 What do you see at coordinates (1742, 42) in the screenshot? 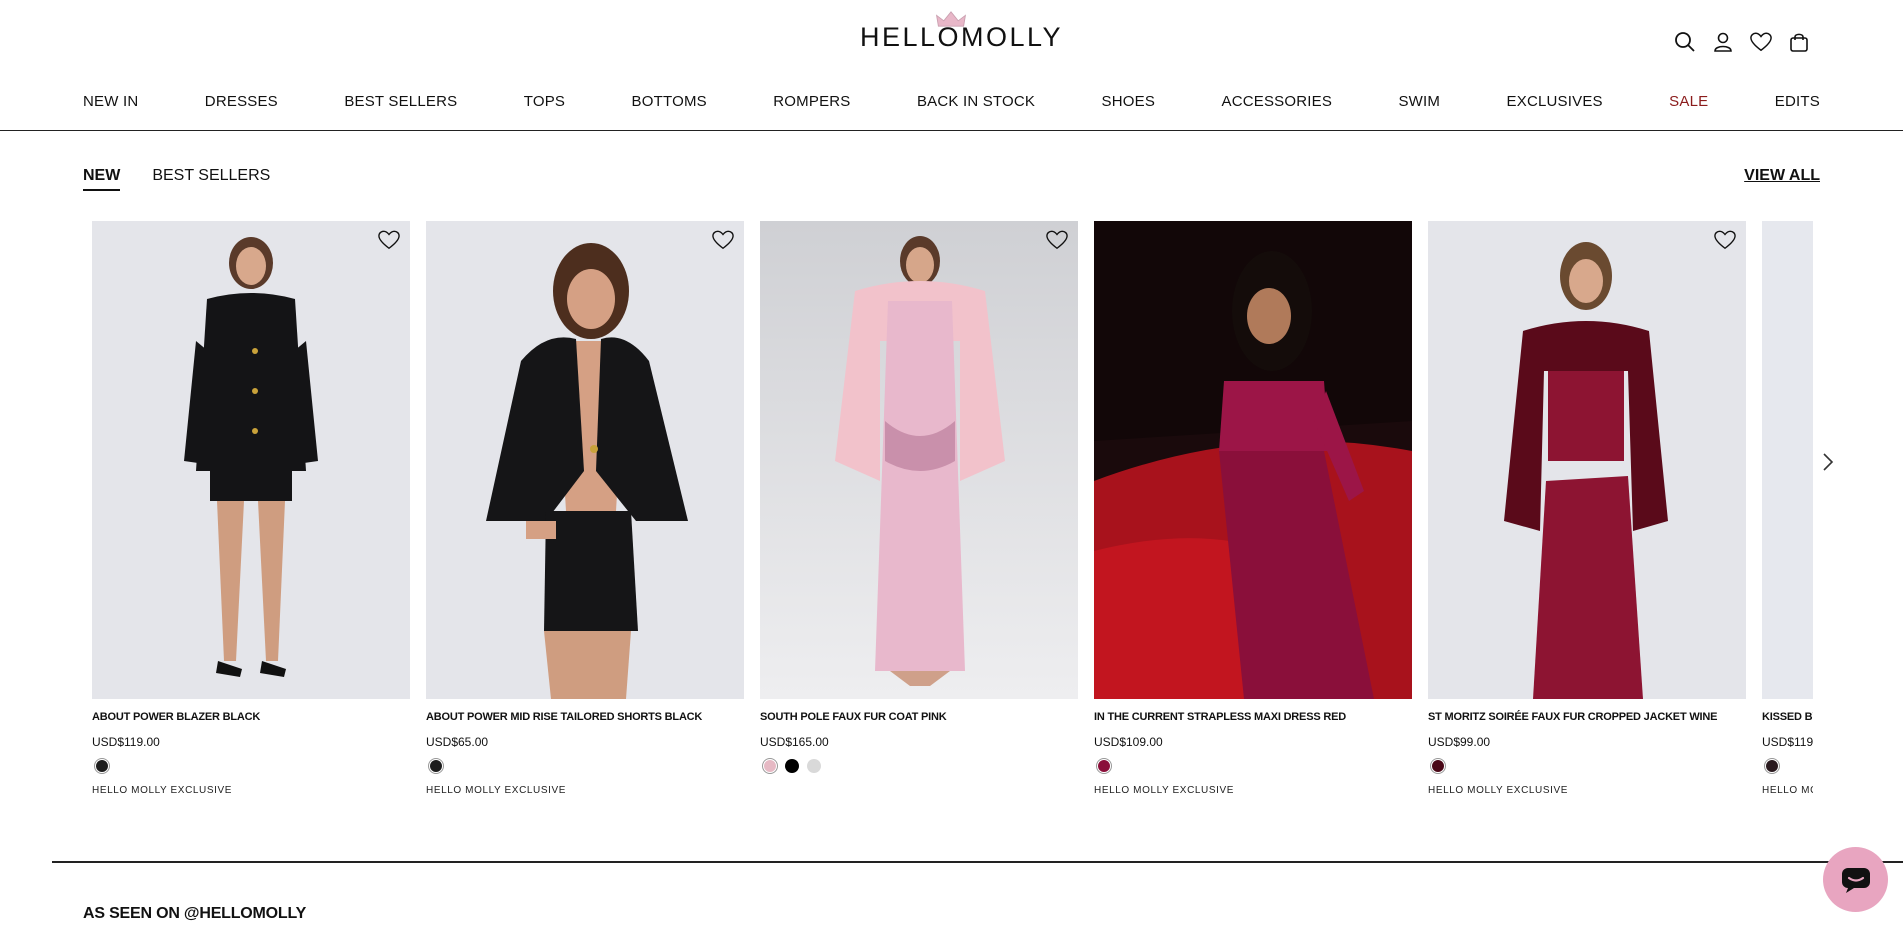
I see `header-icons` at bounding box center [1742, 42].